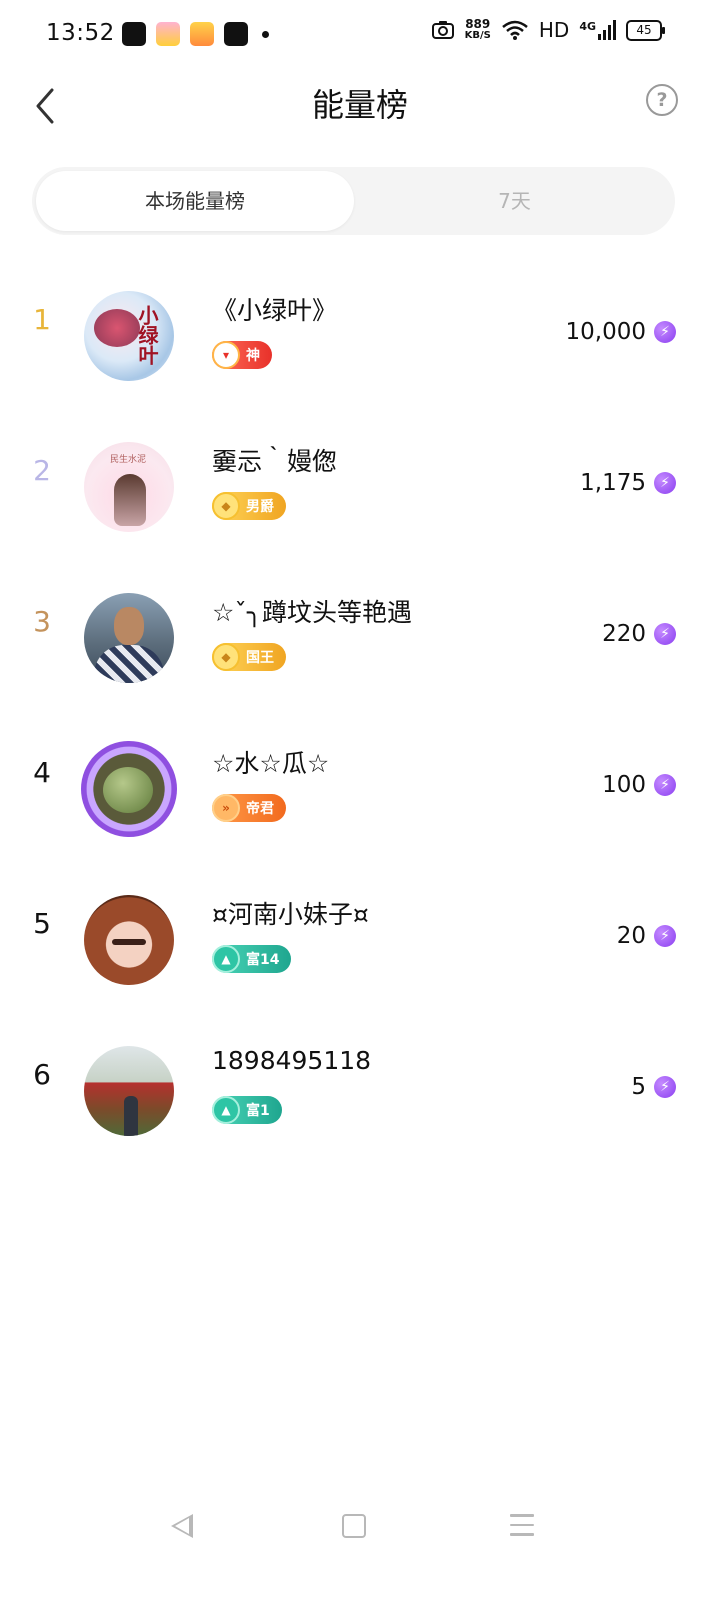 The width and height of the screenshot is (720, 1600). I want to click on rank-number: 1, so click(42, 319).